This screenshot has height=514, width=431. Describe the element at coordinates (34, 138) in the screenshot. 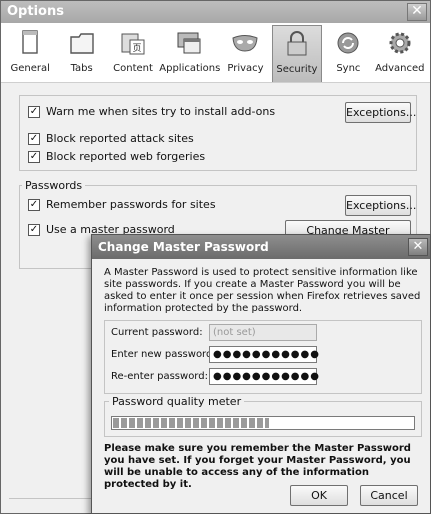

I see `block-attack-checkbox: ✓` at that location.